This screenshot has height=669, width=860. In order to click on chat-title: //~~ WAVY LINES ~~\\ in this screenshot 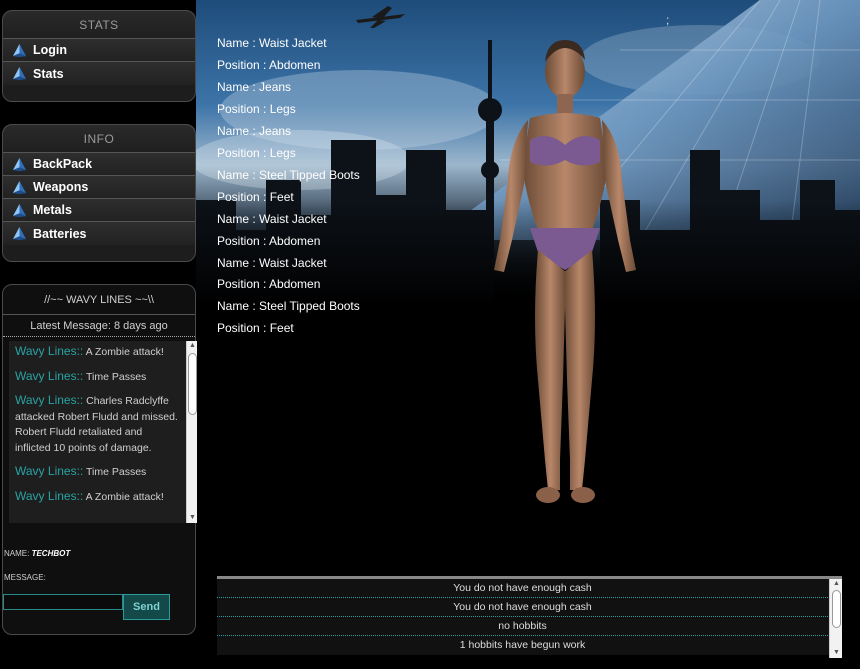, I will do `click(99, 300)`.